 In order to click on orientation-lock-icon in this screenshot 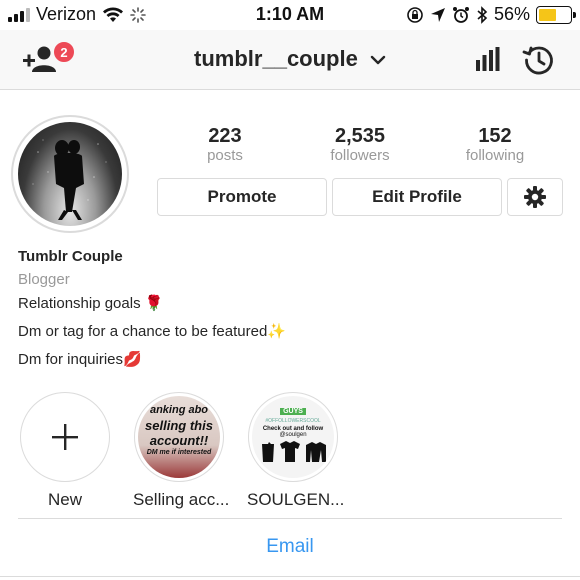, I will do `click(415, 14)`.